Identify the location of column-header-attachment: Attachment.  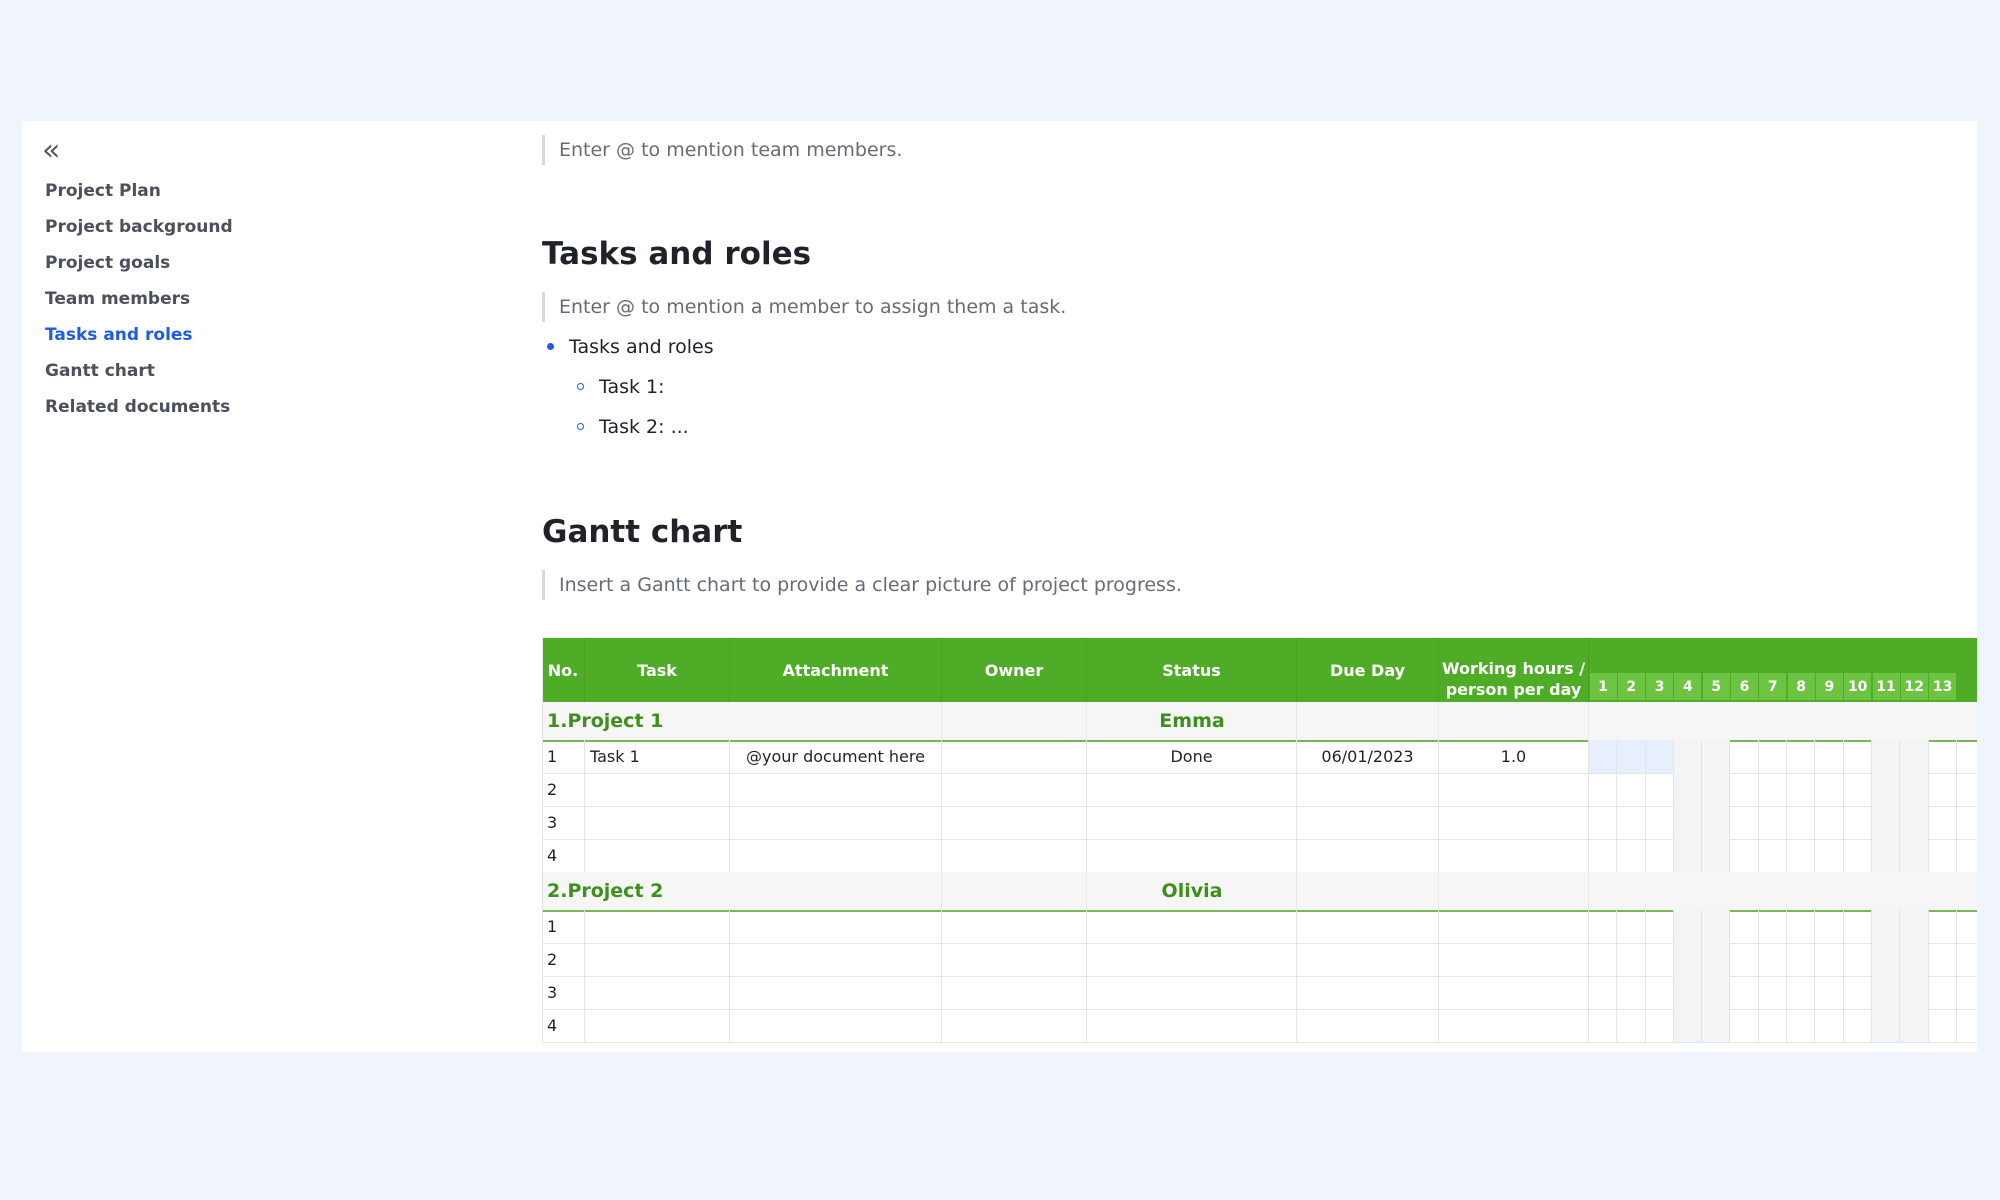
(836, 670).